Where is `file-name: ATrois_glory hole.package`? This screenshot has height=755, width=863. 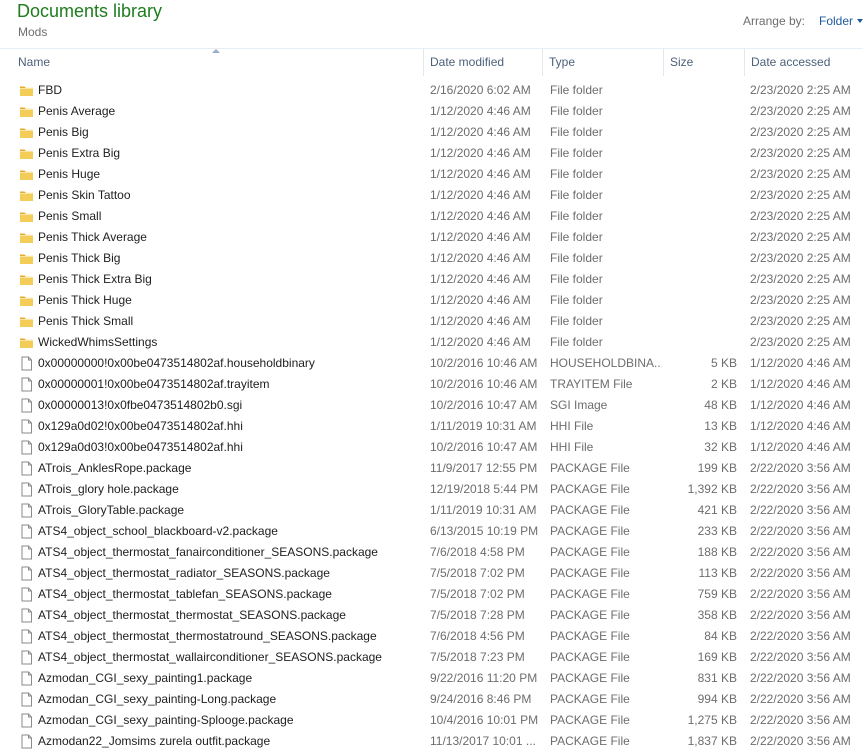
file-name: ATrois_glory hole.package is located at coordinates (108, 489).